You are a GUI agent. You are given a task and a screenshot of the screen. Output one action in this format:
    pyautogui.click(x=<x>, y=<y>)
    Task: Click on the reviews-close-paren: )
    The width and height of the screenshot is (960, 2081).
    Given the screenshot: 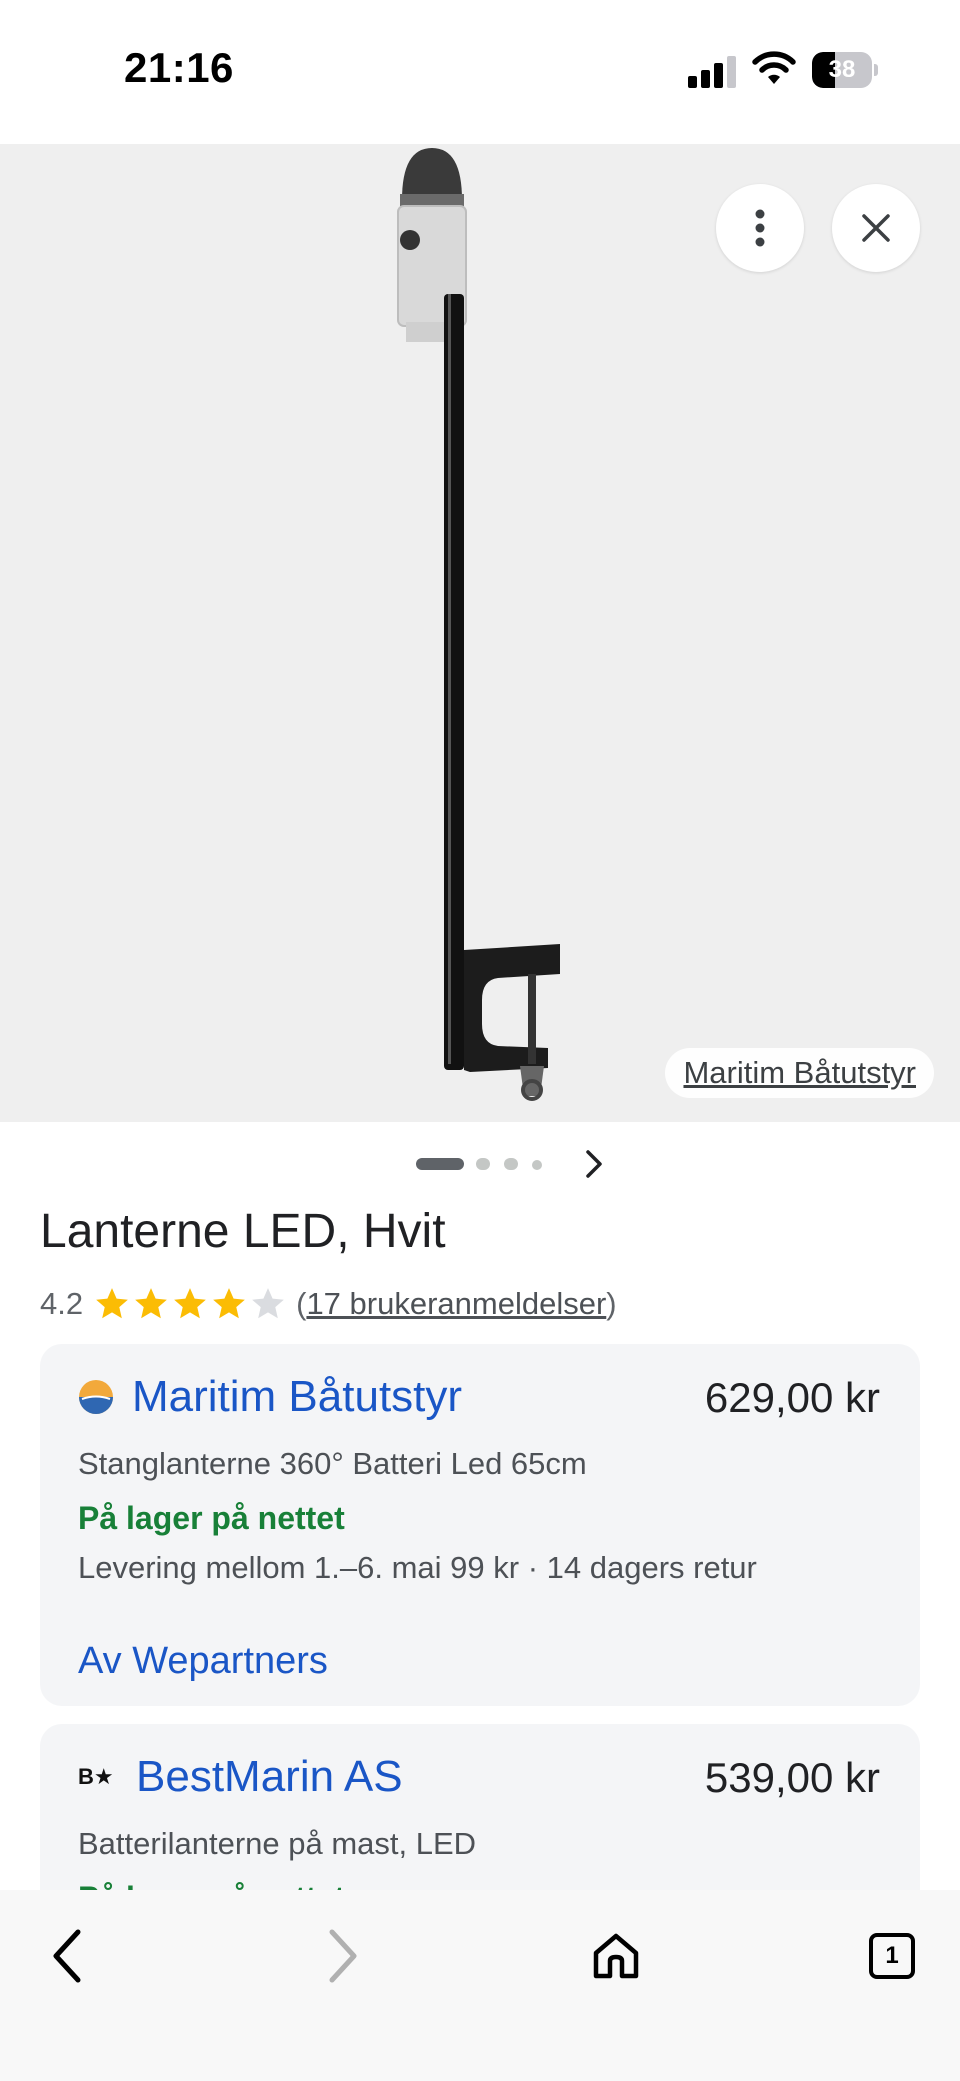 What is the action you would take?
    pyautogui.click(x=611, y=1303)
    